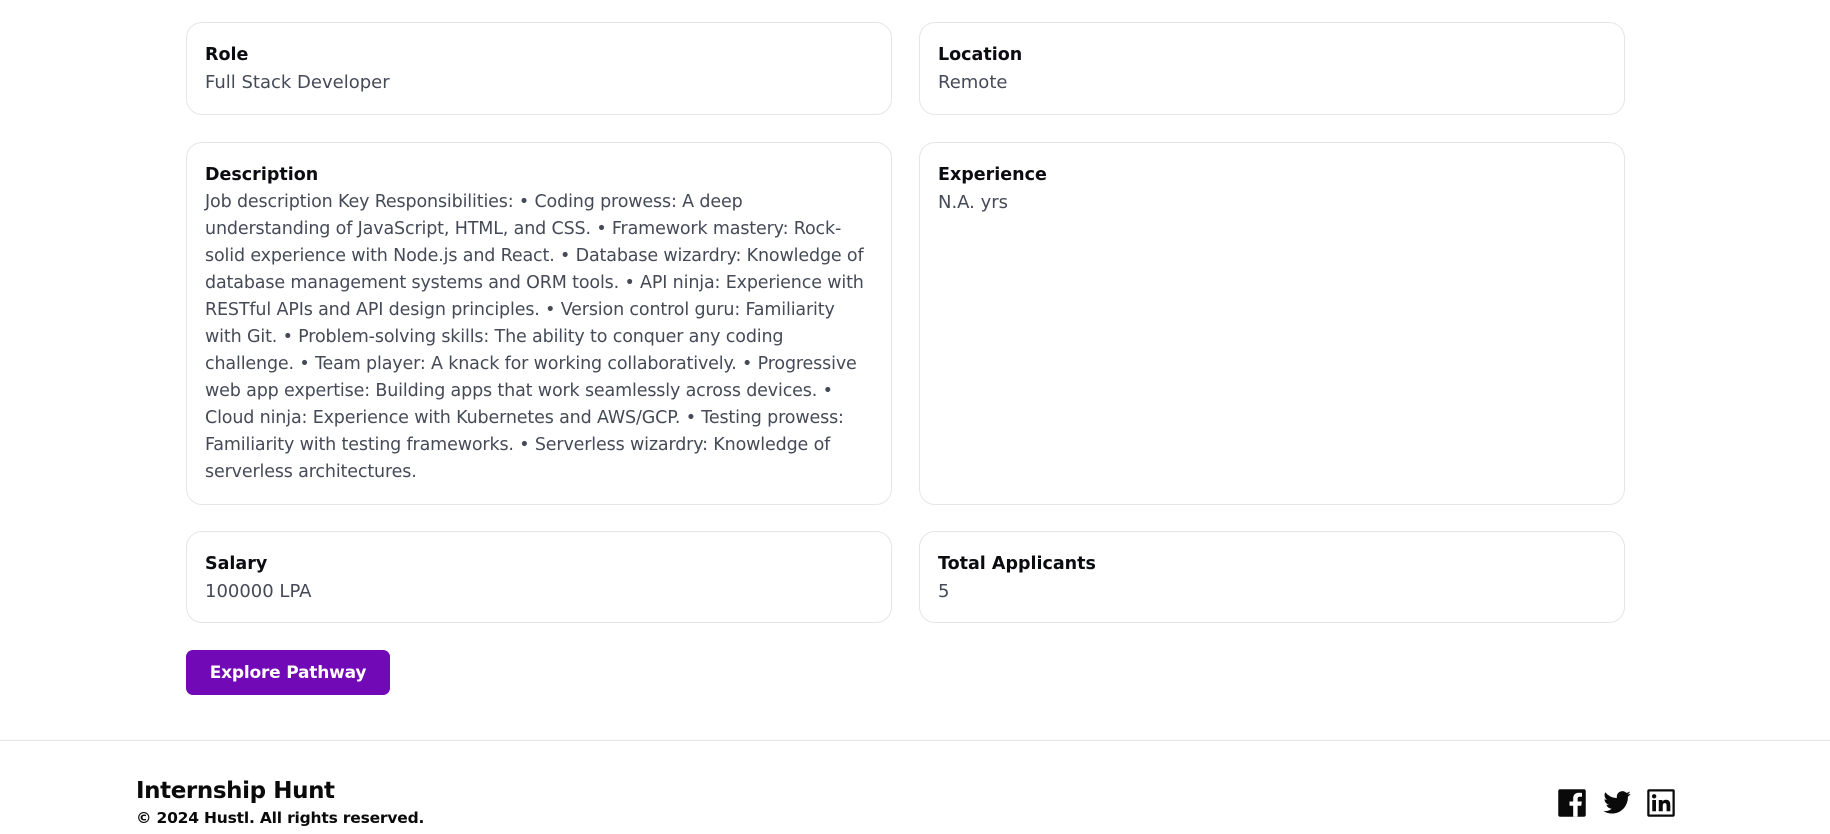  Describe the element at coordinates (258, 591) in the screenshot. I see `salary-value: 100000 LPA` at that location.